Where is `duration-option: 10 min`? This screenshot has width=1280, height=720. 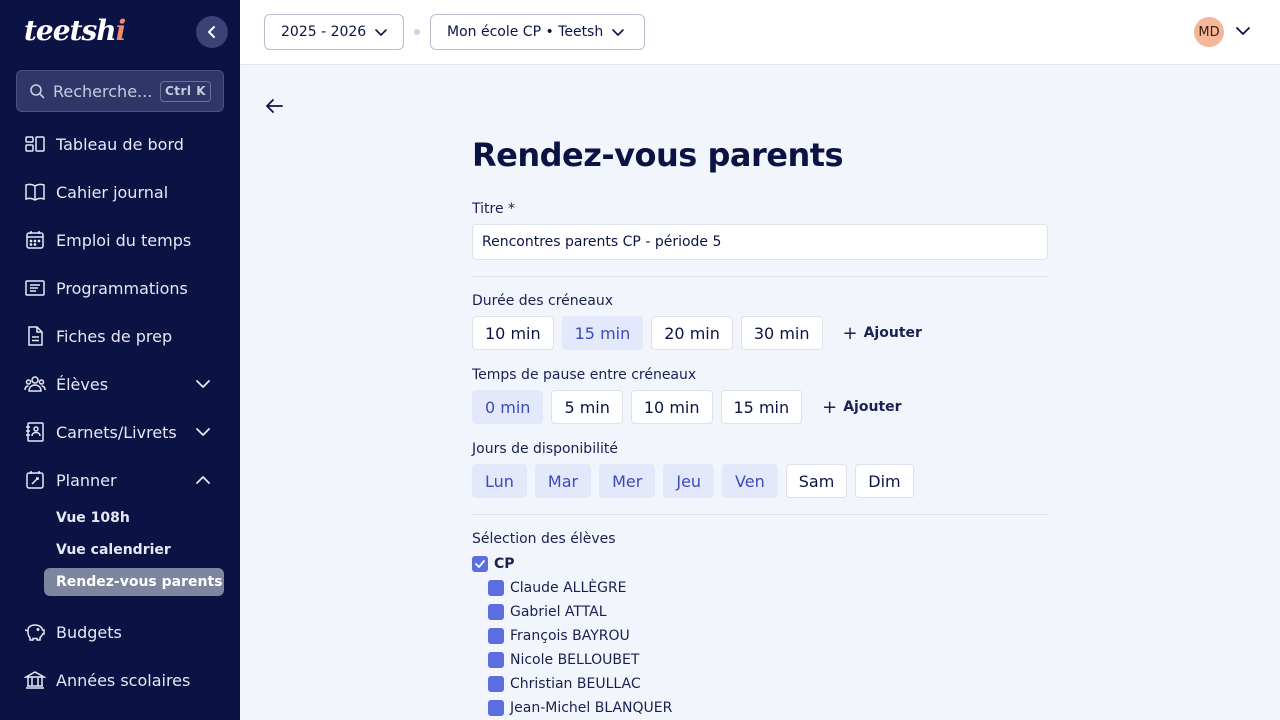 duration-option: 10 min is located at coordinates (513, 333).